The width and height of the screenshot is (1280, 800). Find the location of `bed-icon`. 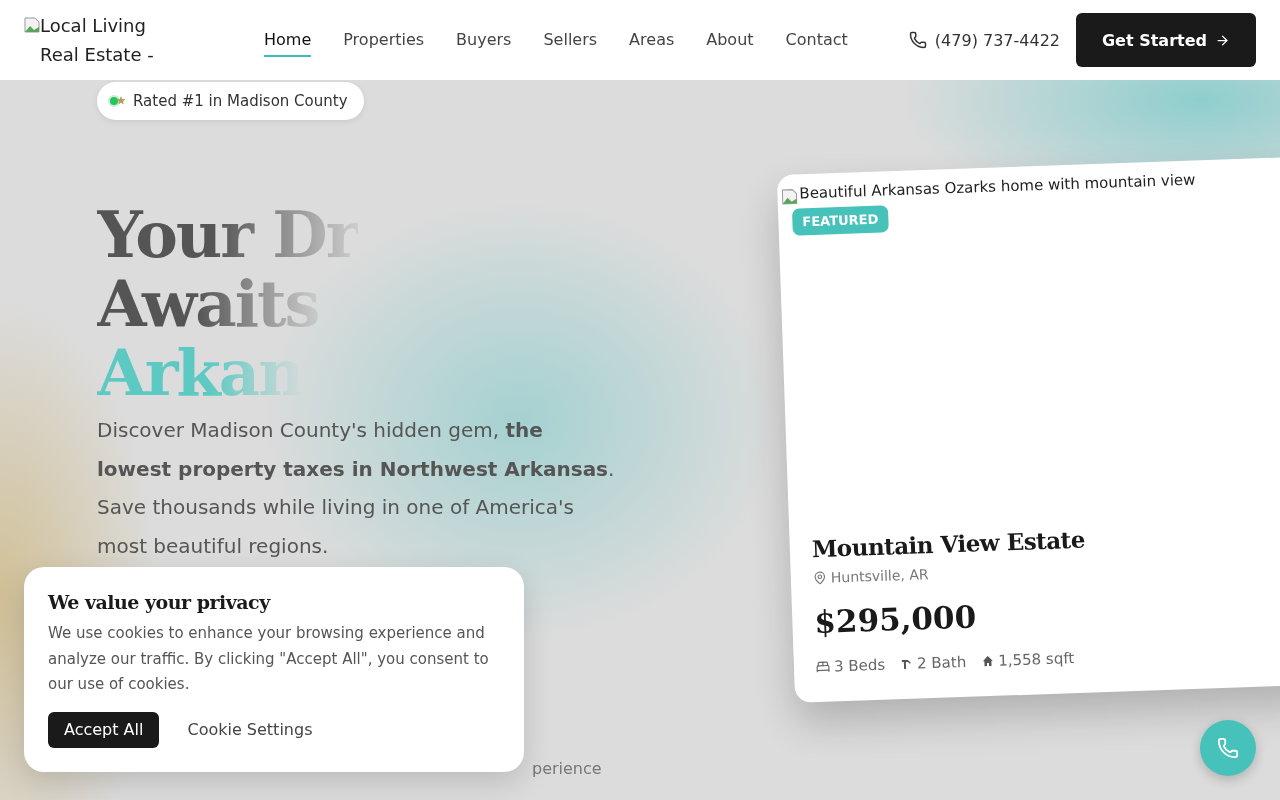

bed-icon is located at coordinates (823, 667).